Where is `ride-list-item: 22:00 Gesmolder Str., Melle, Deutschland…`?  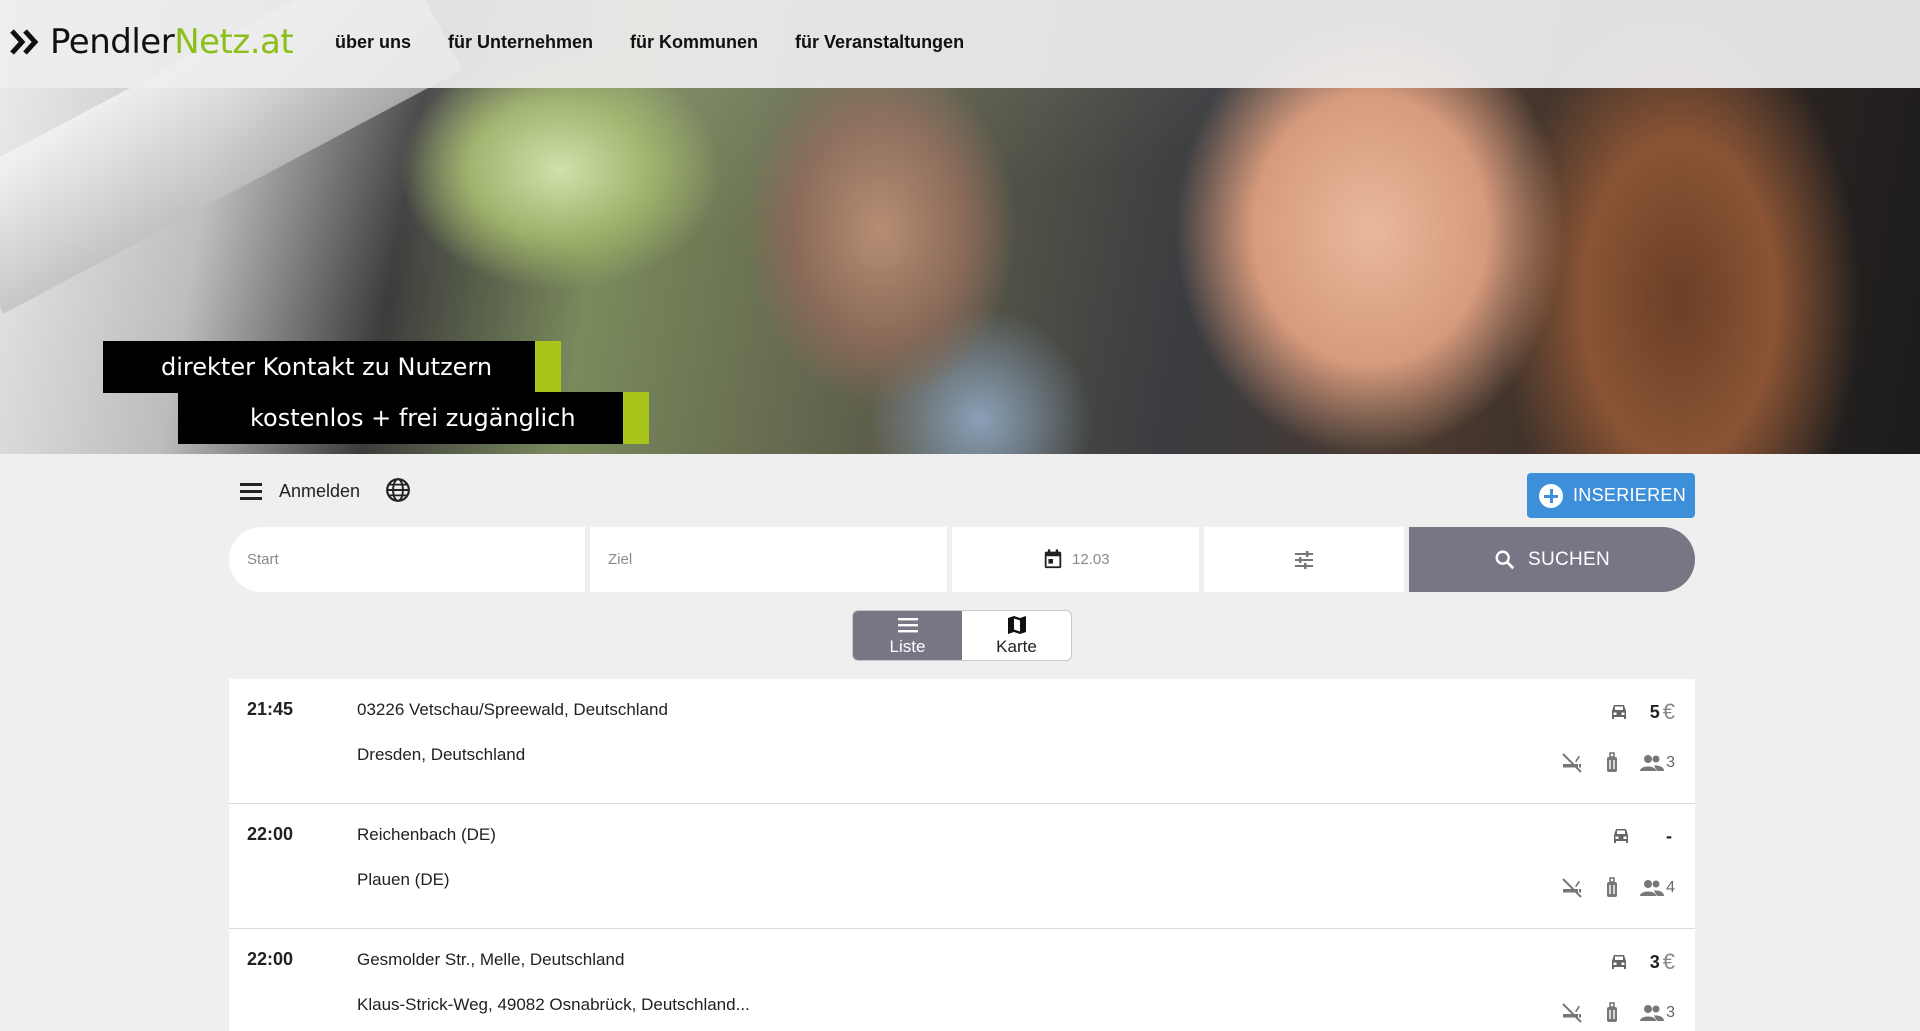 ride-list-item: 22:00 Gesmolder Str., Melle, Deutschland… is located at coordinates (962, 980).